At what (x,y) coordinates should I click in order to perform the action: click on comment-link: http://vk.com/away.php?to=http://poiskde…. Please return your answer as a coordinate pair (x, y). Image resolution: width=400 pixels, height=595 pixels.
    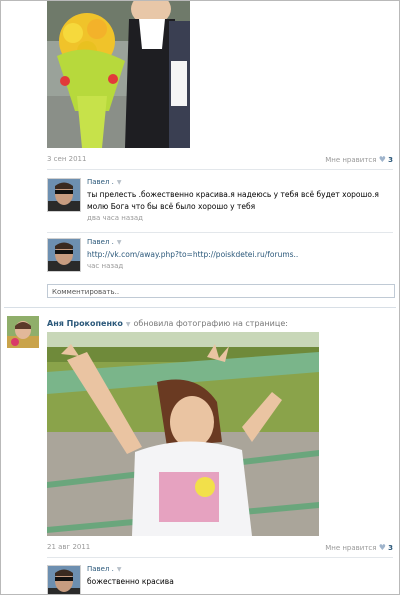
    Looking at the image, I should click on (240, 255).